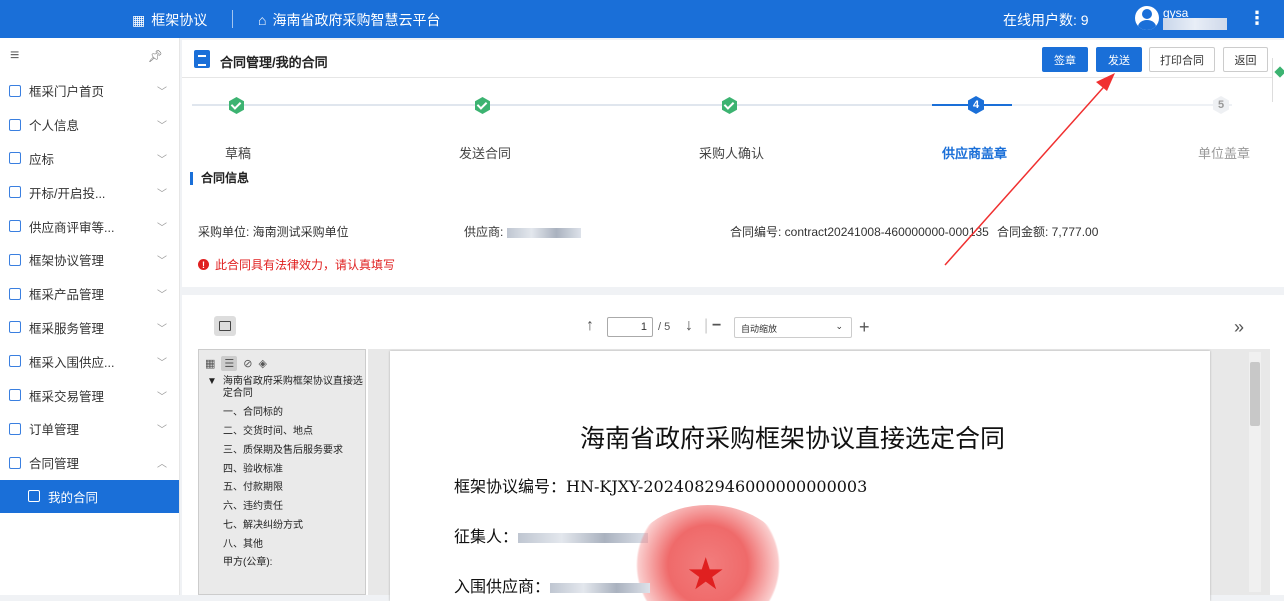 This screenshot has height=601, width=1284. I want to click on sidebar-item-supplier: 框采入围供应... ﹀, so click(89, 361).